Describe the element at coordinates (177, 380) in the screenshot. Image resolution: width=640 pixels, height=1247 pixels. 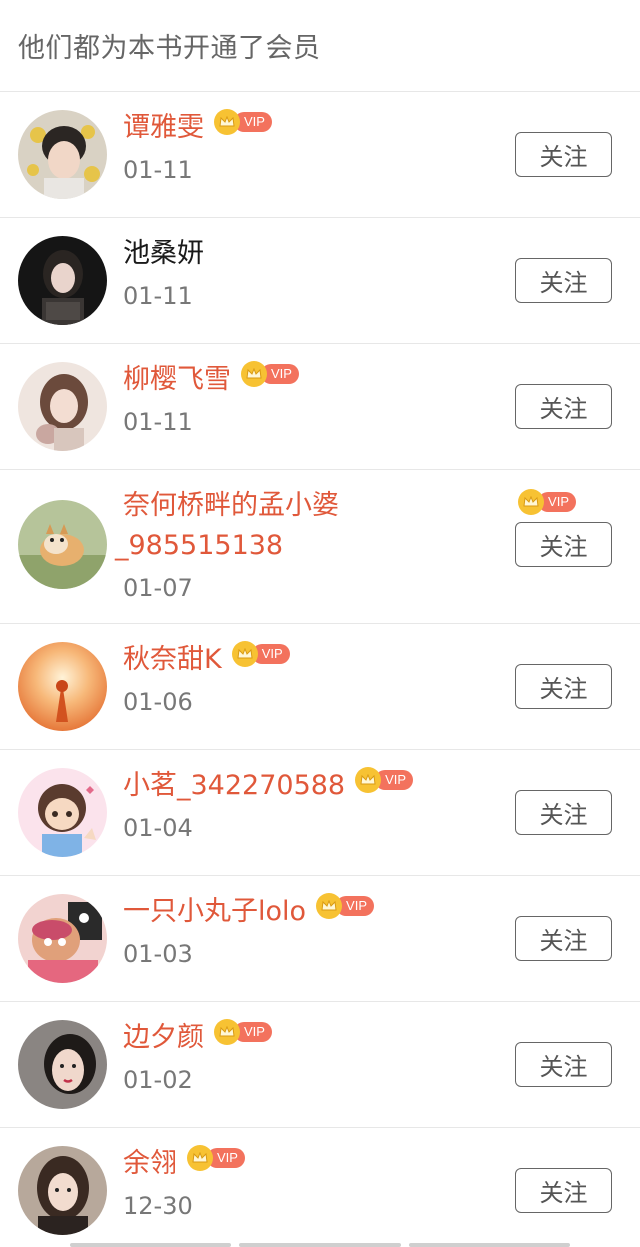
I see `member-name: 柳樱飞雪` at that location.